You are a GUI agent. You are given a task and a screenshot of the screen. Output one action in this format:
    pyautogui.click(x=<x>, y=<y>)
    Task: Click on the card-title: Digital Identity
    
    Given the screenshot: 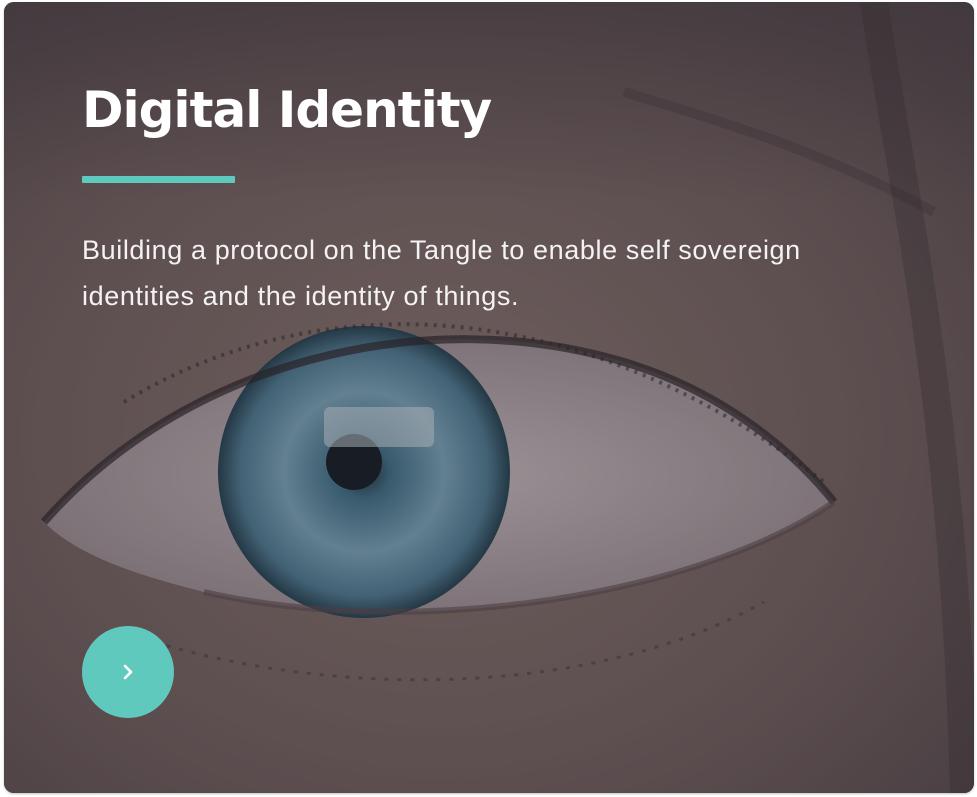 What is the action you would take?
    pyautogui.click(x=287, y=110)
    